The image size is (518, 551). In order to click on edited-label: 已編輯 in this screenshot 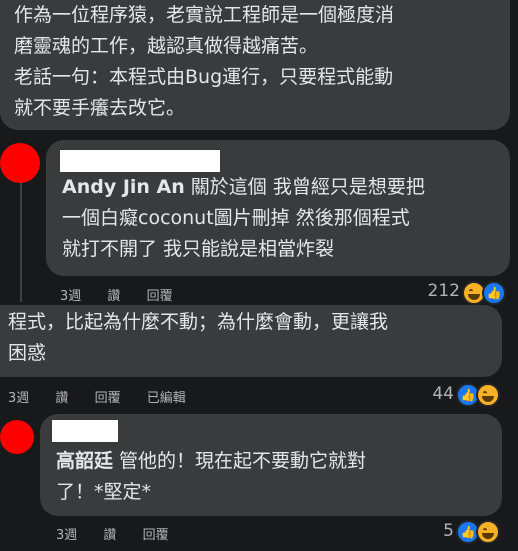, I will do `click(166, 398)`.